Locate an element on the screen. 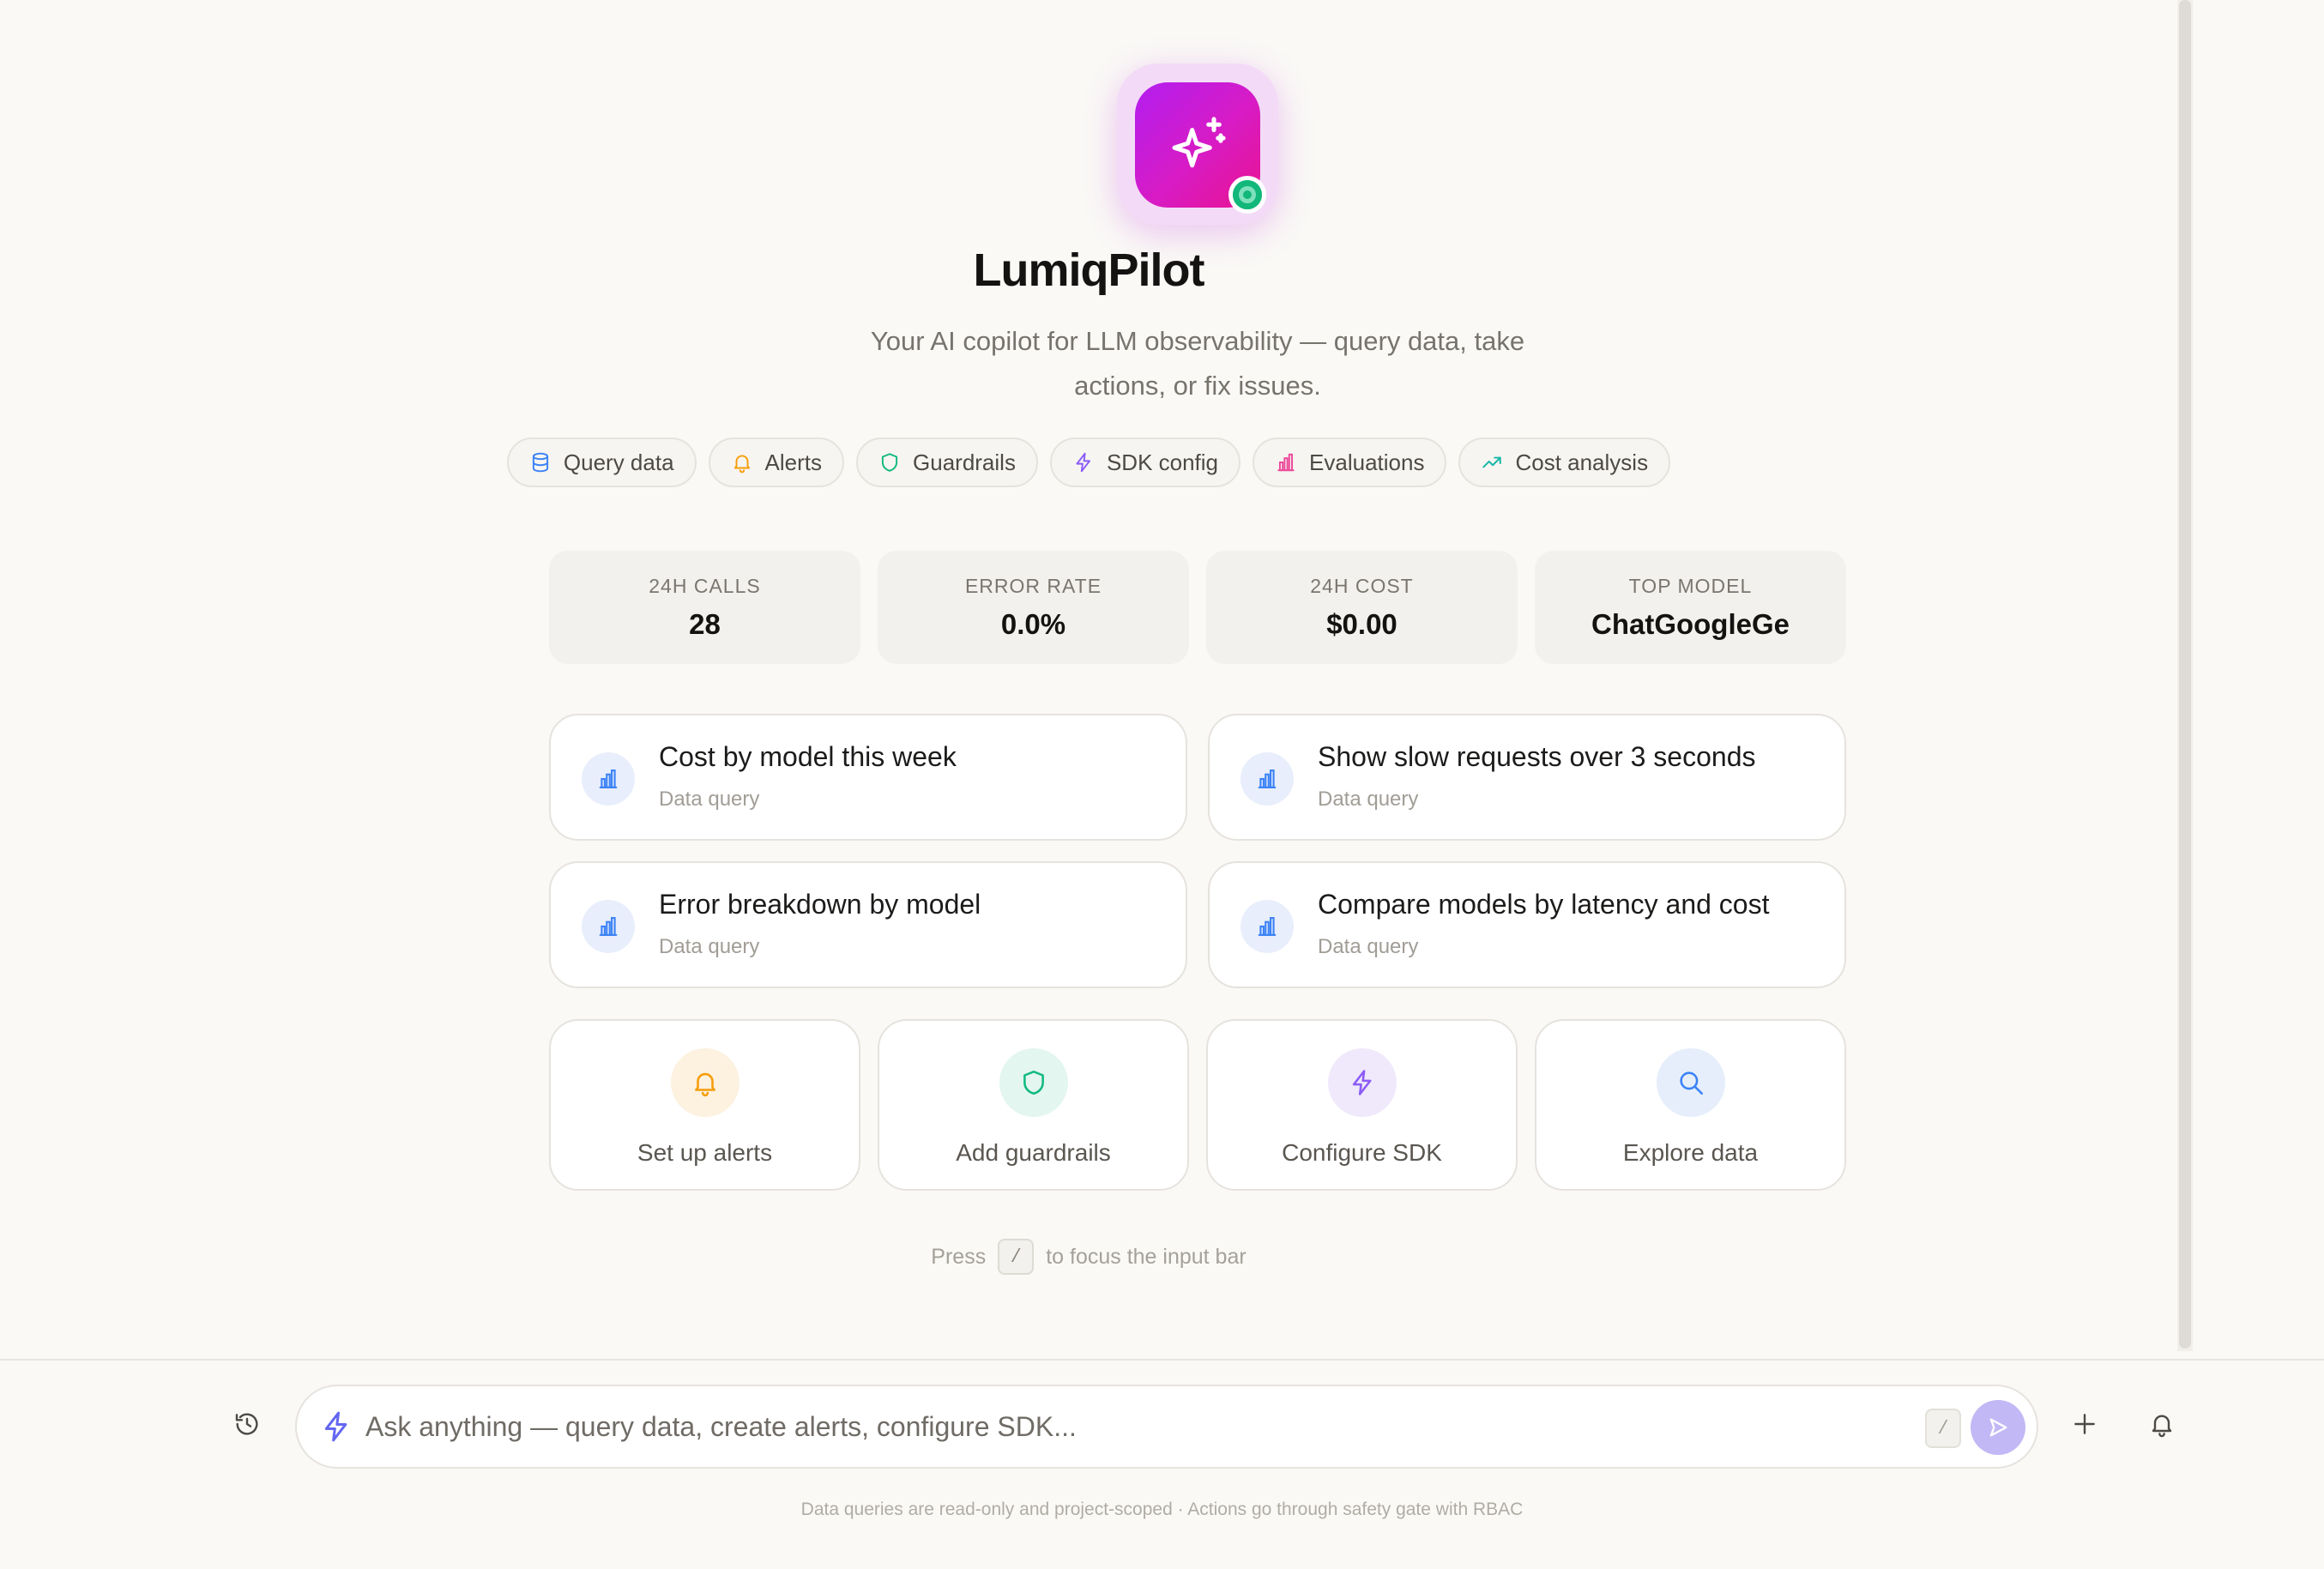  suggestion-title: Compare models by latency and cost is located at coordinates (1544, 904).